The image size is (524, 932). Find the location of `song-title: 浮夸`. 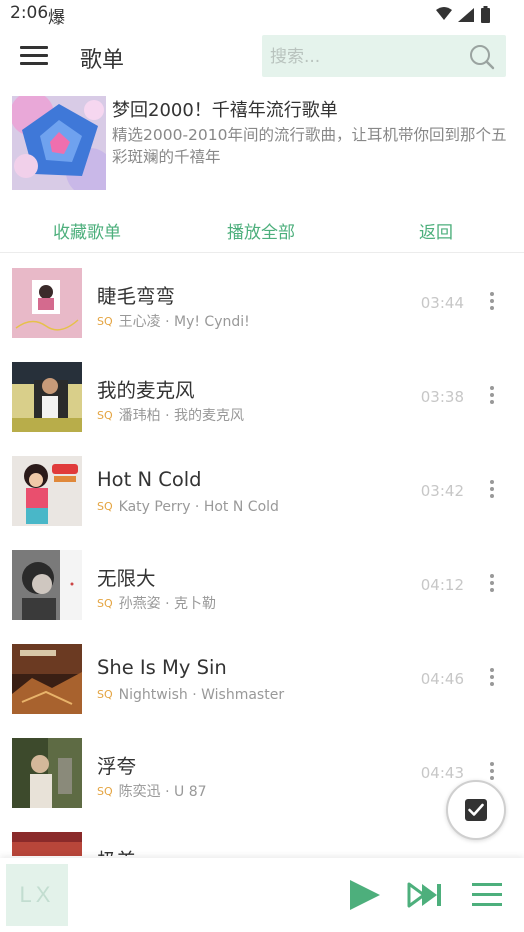

song-title: 浮夸 is located at coordinates (117, 766).